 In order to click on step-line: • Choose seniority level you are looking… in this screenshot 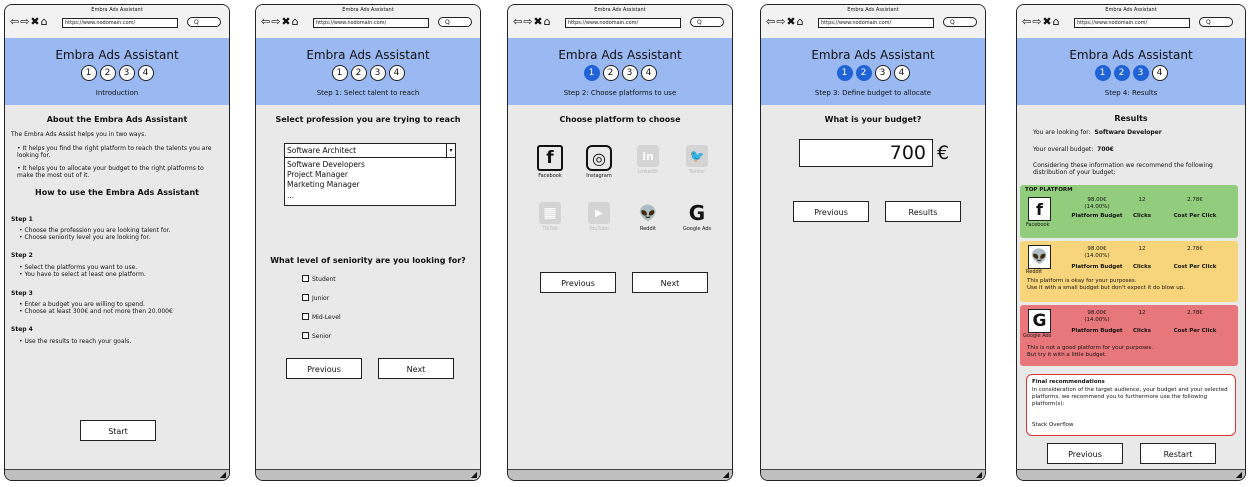, I will do `click(85, 237)`.